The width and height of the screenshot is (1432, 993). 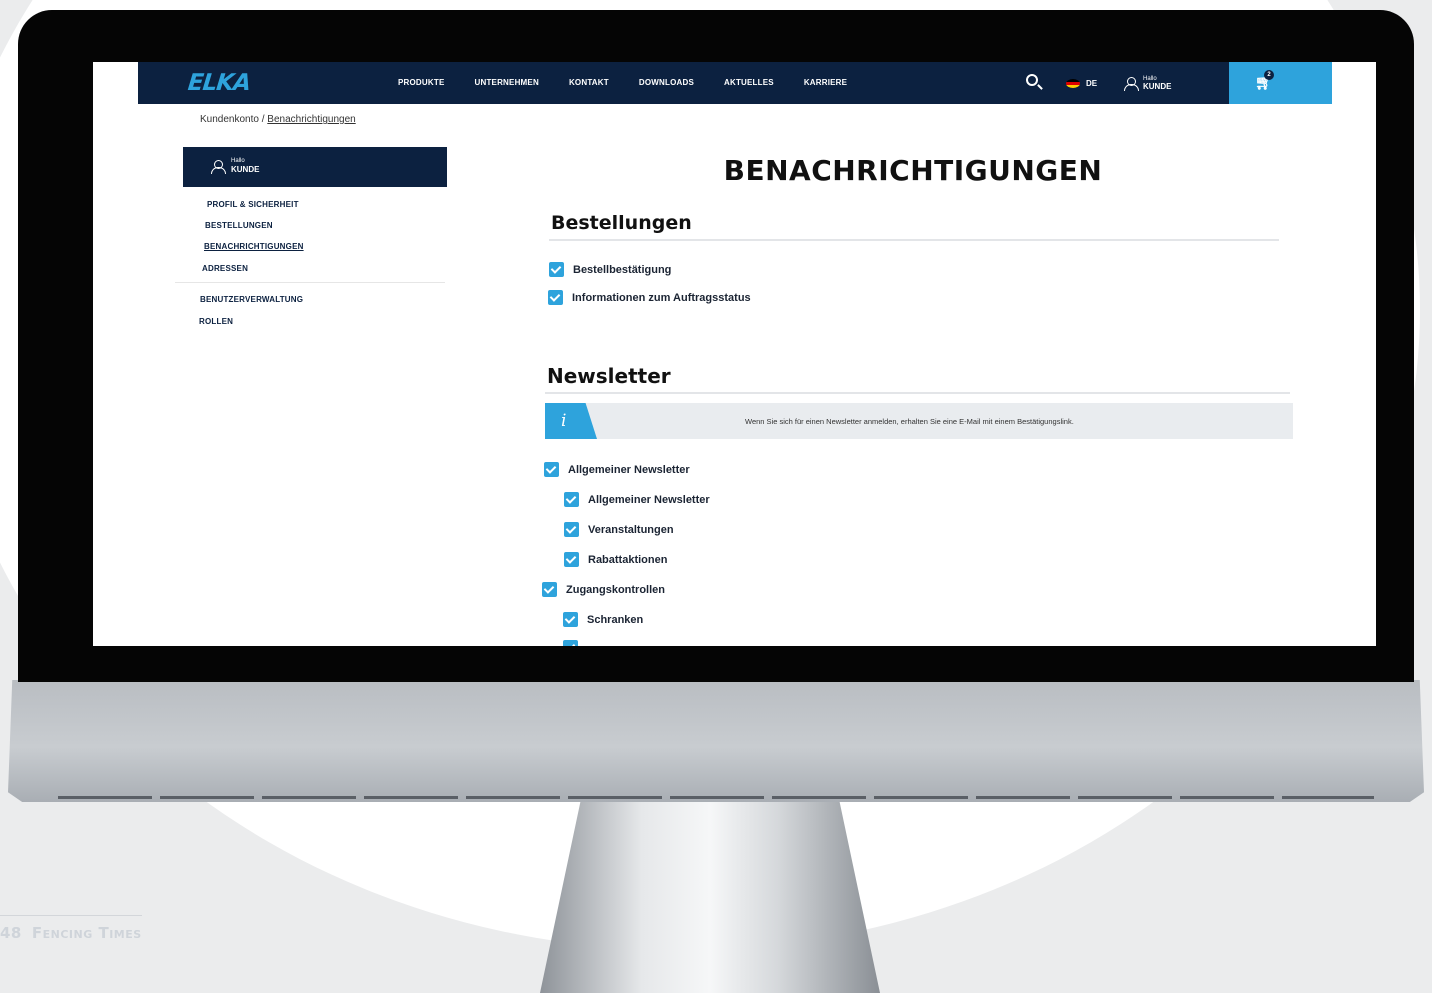 I want to click on checkbox-zugangskontrollen: Zugangskontrollen, so click(x=603, y=589).